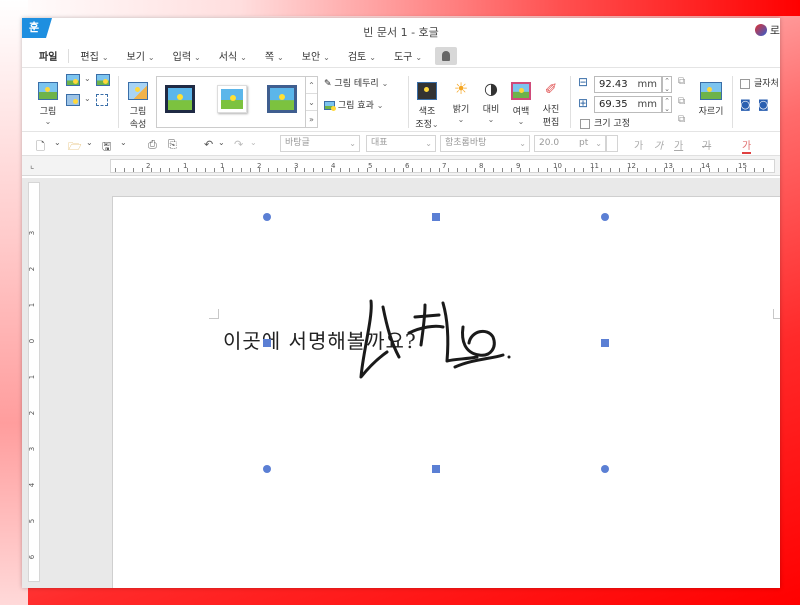 Image resolution: width=800 pixels, height=605 pixels. Describe the element at coordinates (681, 101) in the screenshot. I see `same-height-icon: ⧉` at that location.